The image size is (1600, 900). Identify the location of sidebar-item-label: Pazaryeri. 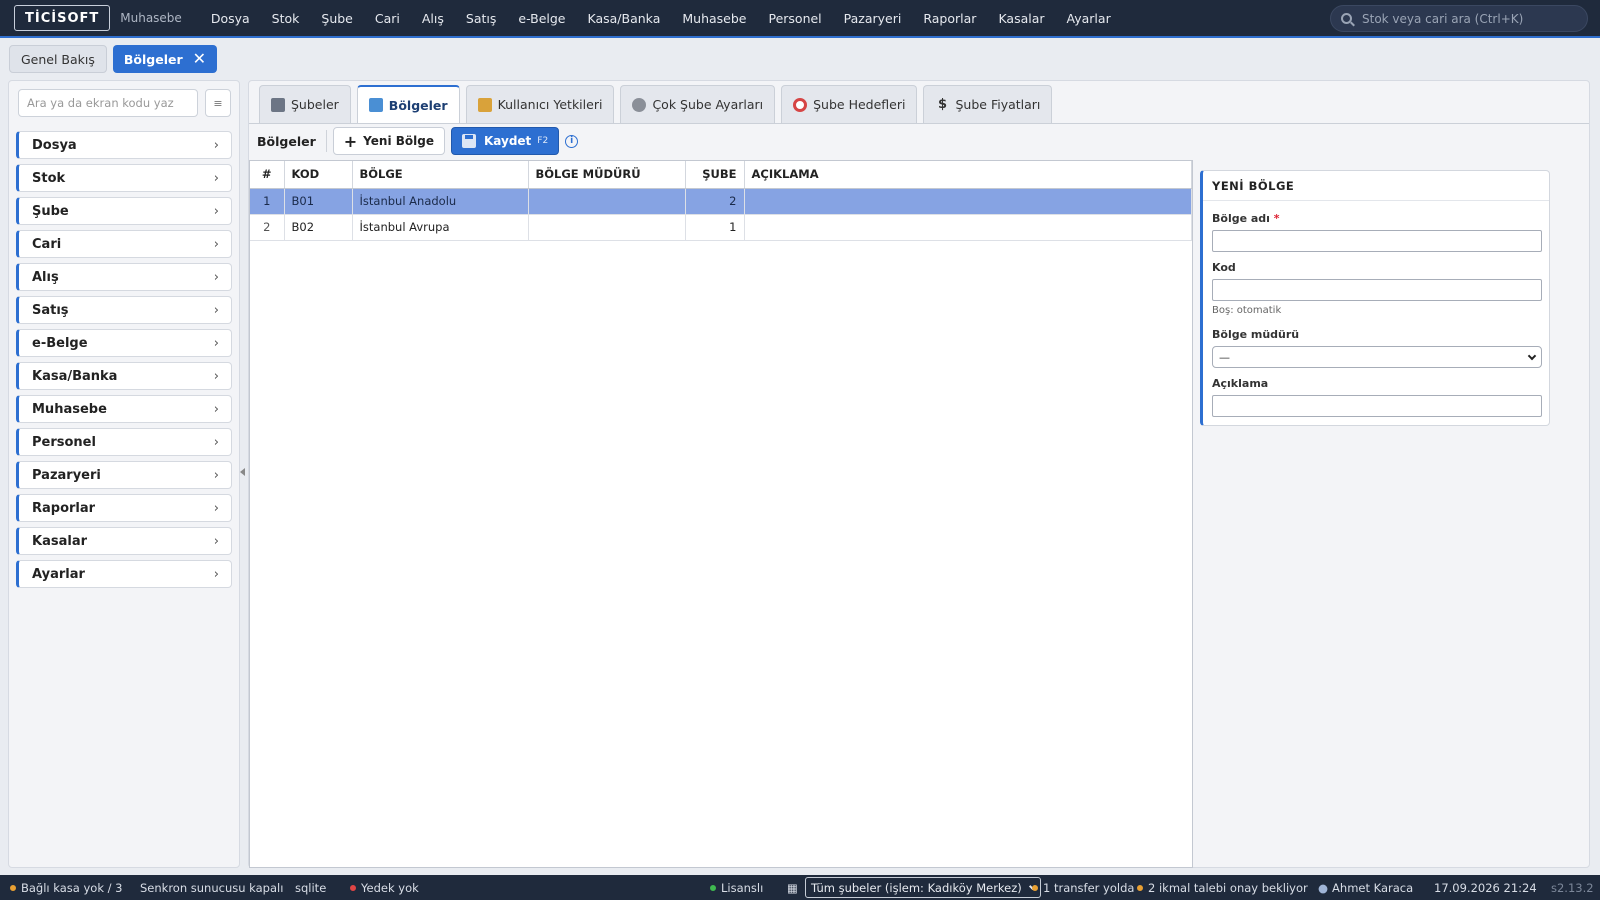
(66, 475).